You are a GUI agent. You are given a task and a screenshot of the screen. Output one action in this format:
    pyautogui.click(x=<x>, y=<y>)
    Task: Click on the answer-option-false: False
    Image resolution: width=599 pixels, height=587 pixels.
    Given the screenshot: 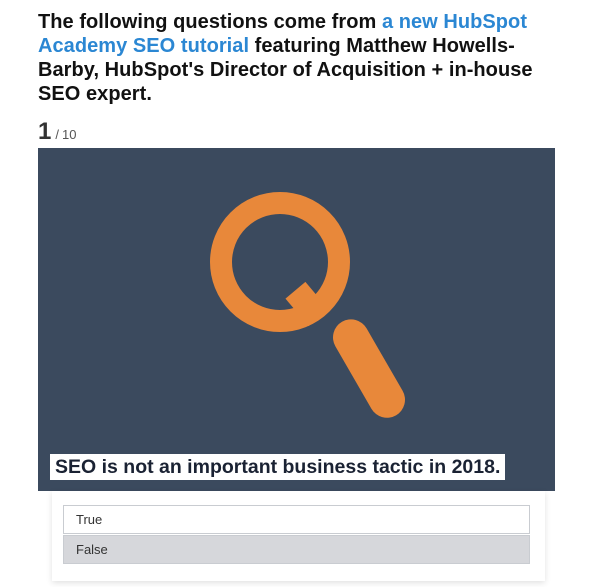 What is the action you would take?
    pyautogui.click(x=296, y=549)
    